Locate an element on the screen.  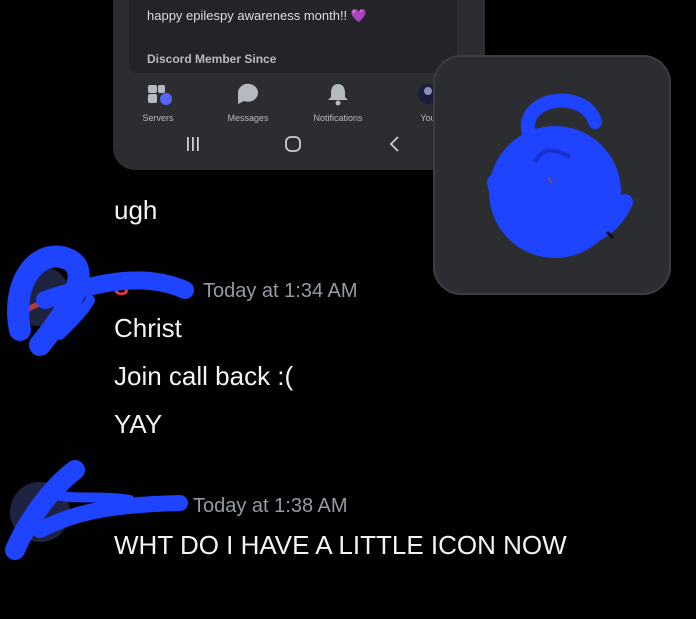
home-icon is located at coordinates (293, 144).